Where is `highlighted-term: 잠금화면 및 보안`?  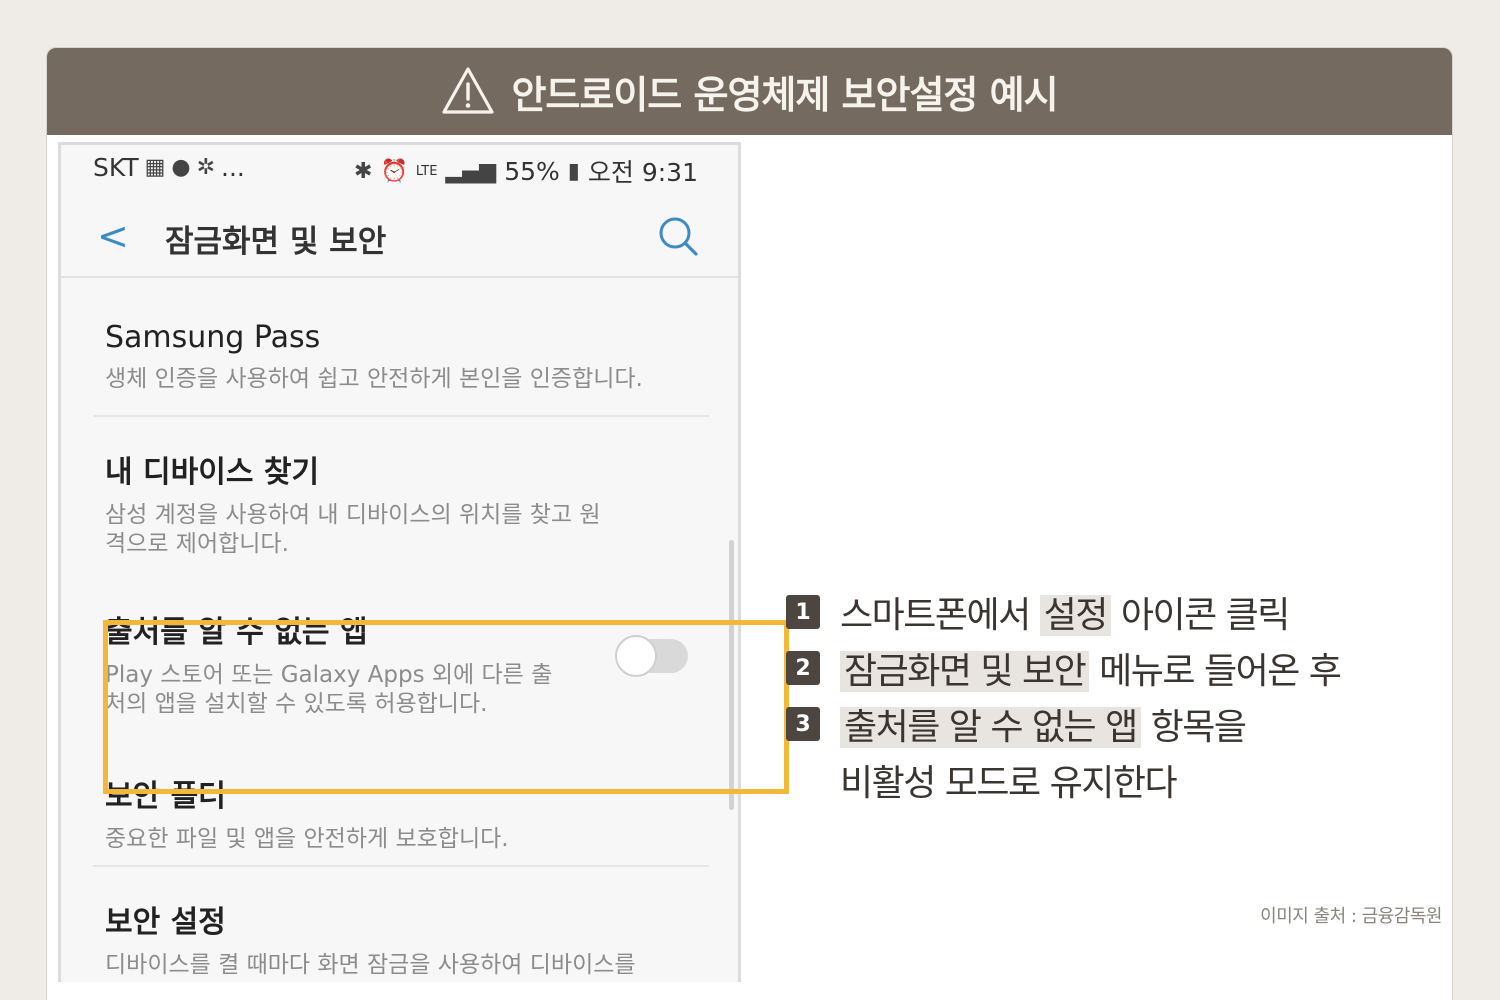
highlighted-term: 잠금화면 및 보안 is located at coordinates (965, 671).